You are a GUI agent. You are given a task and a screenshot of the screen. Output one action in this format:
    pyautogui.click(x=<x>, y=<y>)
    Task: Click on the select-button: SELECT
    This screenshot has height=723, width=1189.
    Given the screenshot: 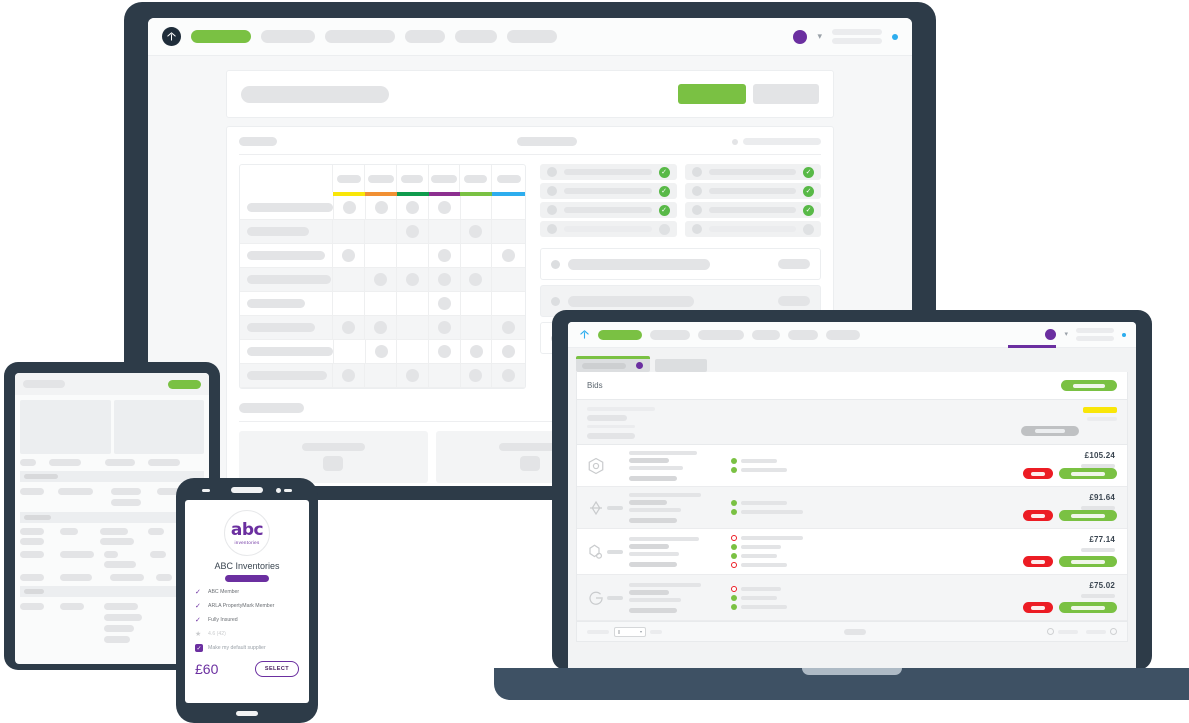 What is the action you would take?
    pyautogui.click(x=276, y=669)
    